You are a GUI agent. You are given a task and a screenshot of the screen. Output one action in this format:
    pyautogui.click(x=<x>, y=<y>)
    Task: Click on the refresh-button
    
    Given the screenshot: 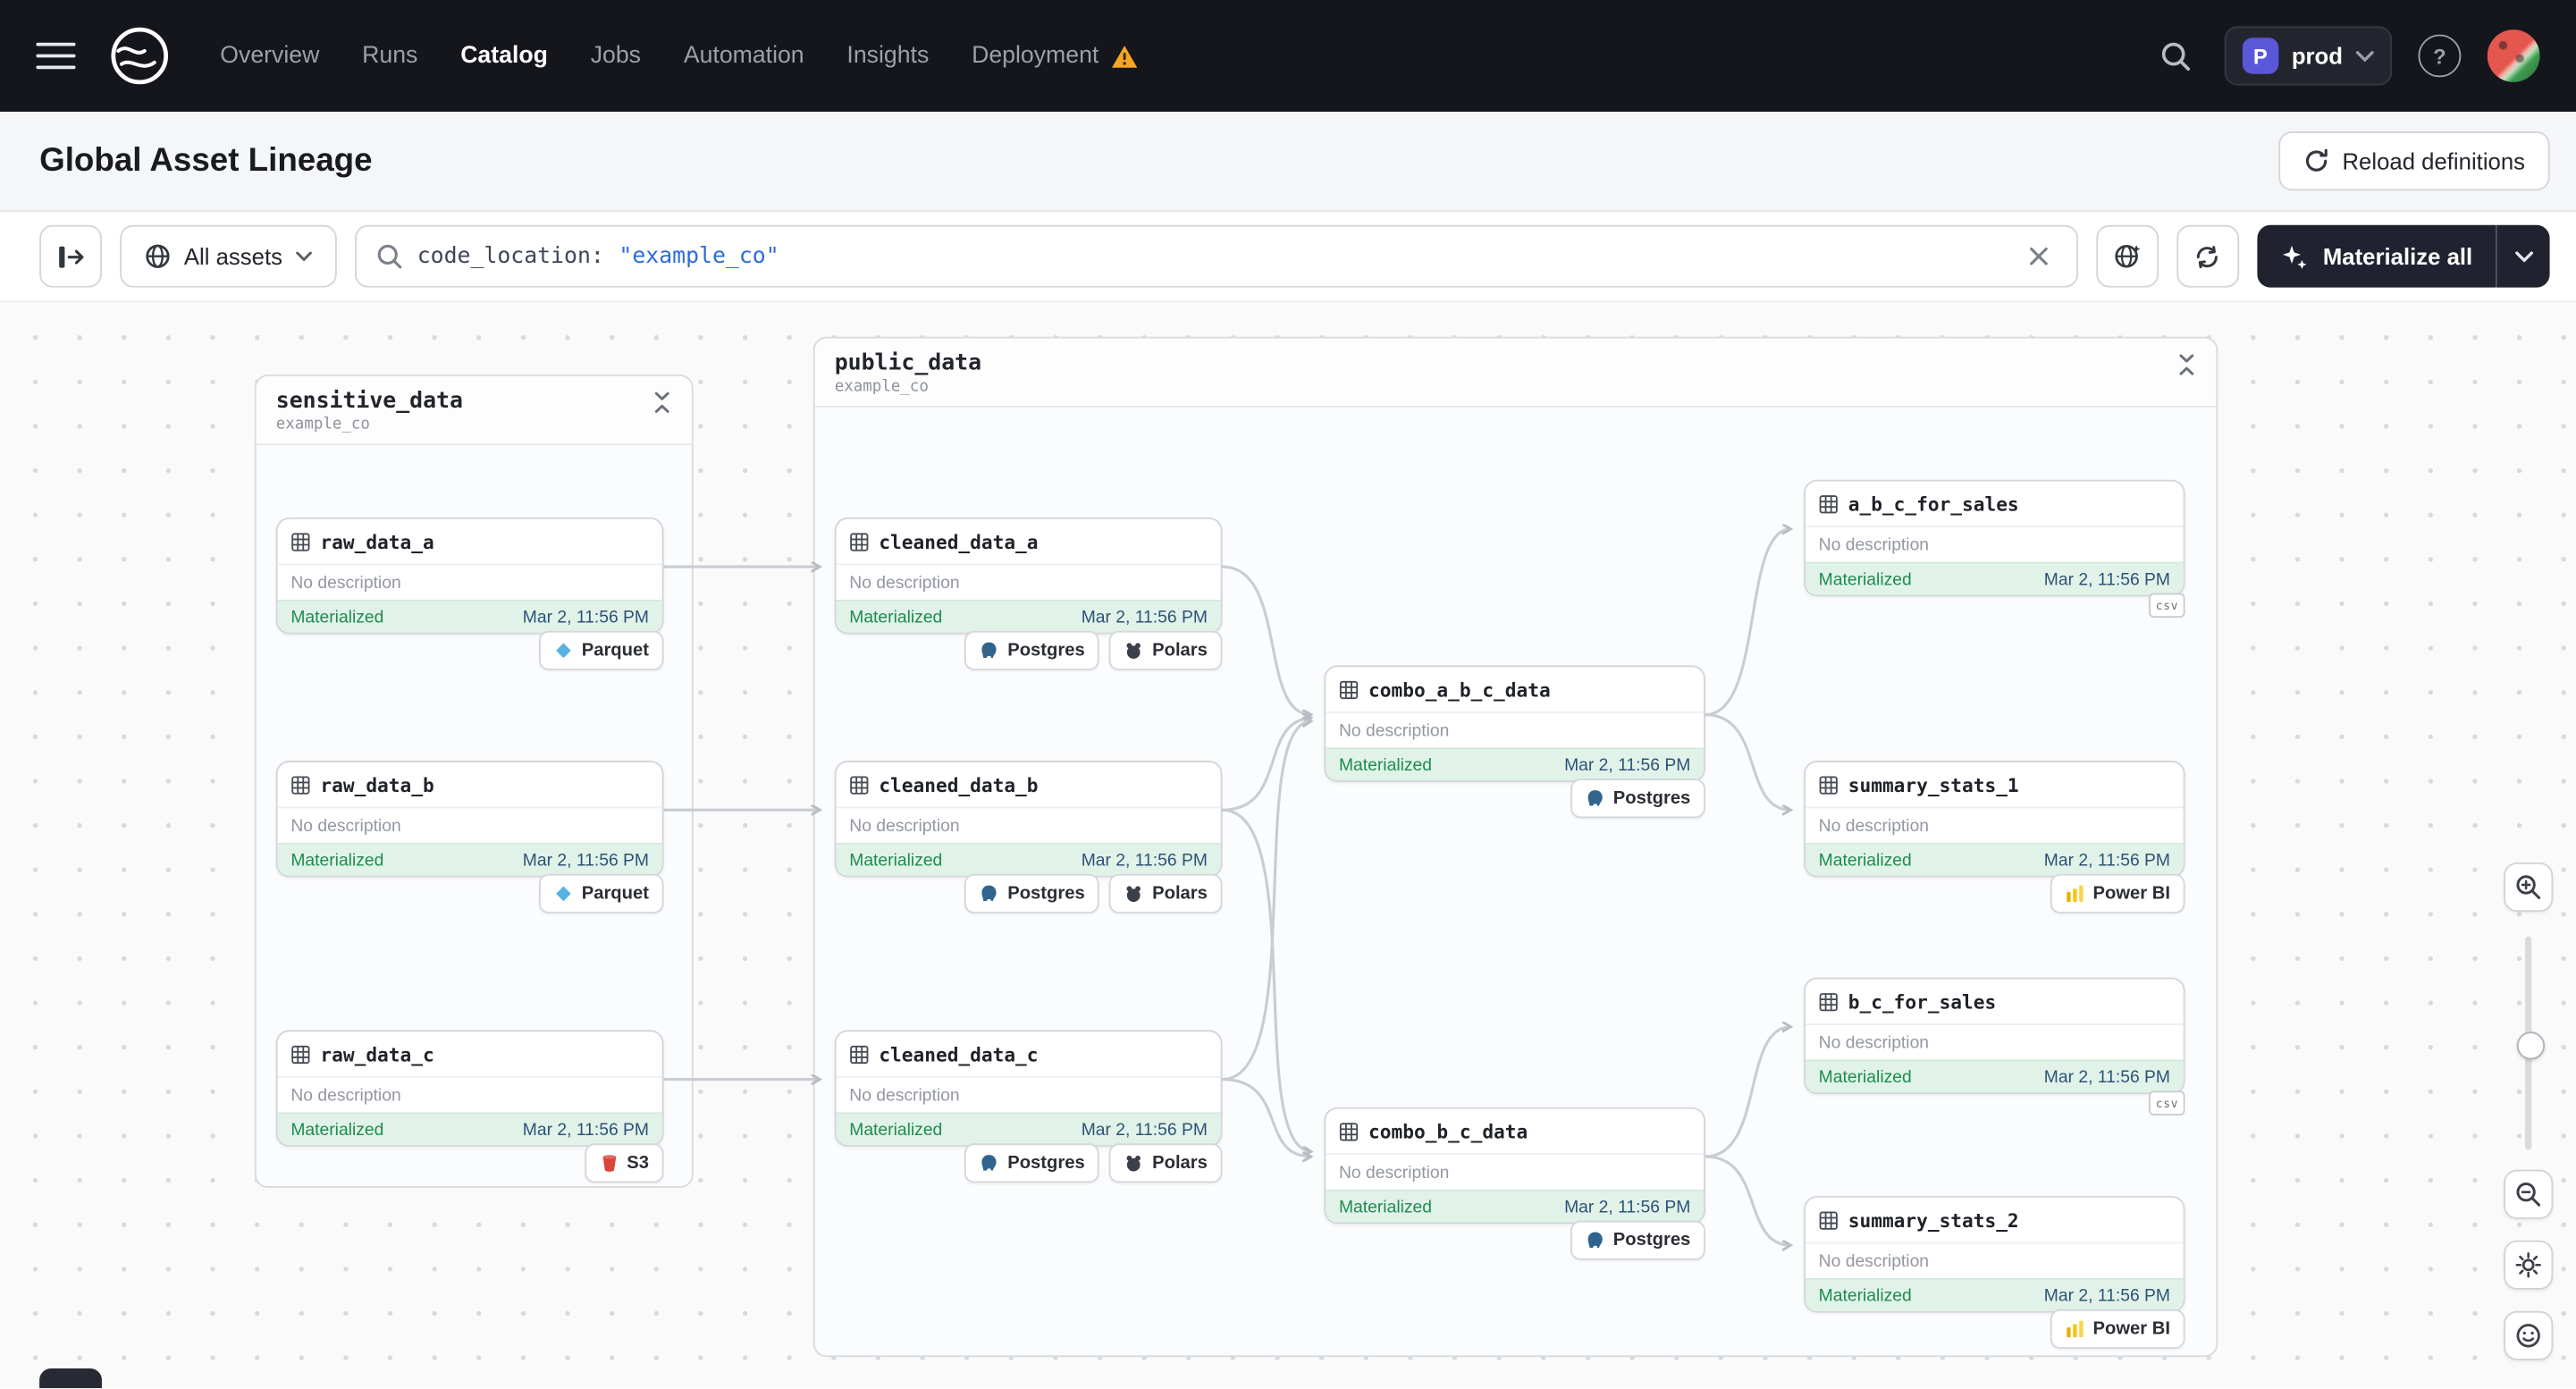 What is the action you would take?
    pyautogui.click(x=2208, y=256)
    